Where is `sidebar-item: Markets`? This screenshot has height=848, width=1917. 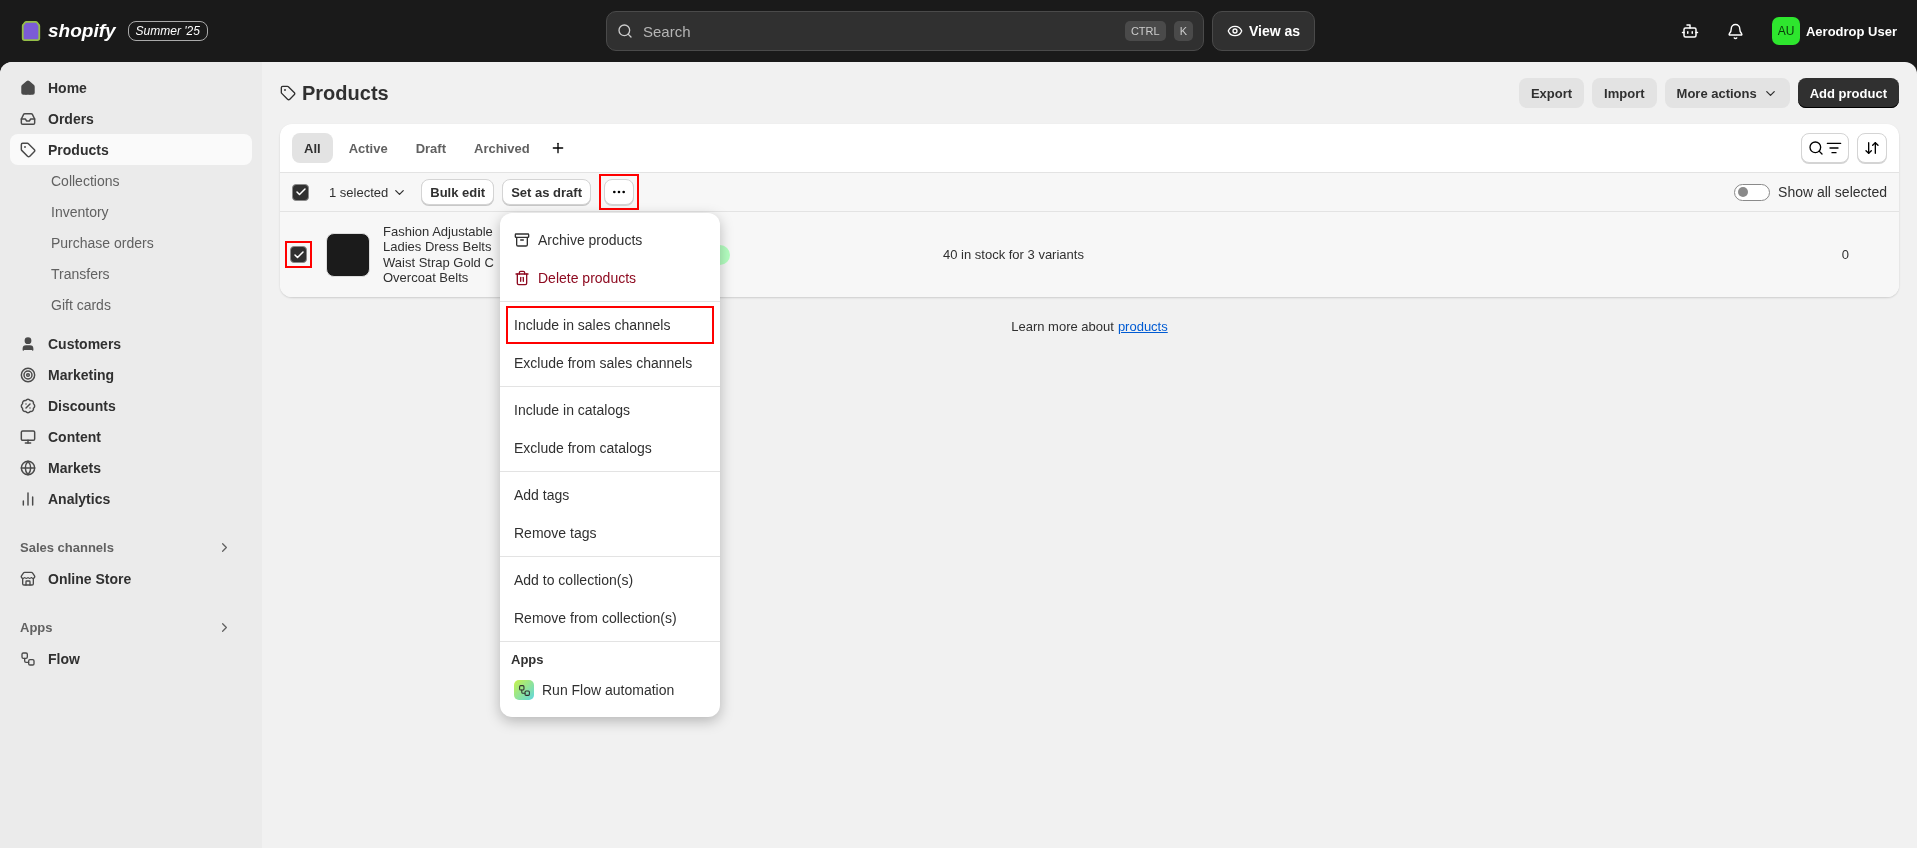 sidebar-item: Markets is located at coordinates (131, 467).